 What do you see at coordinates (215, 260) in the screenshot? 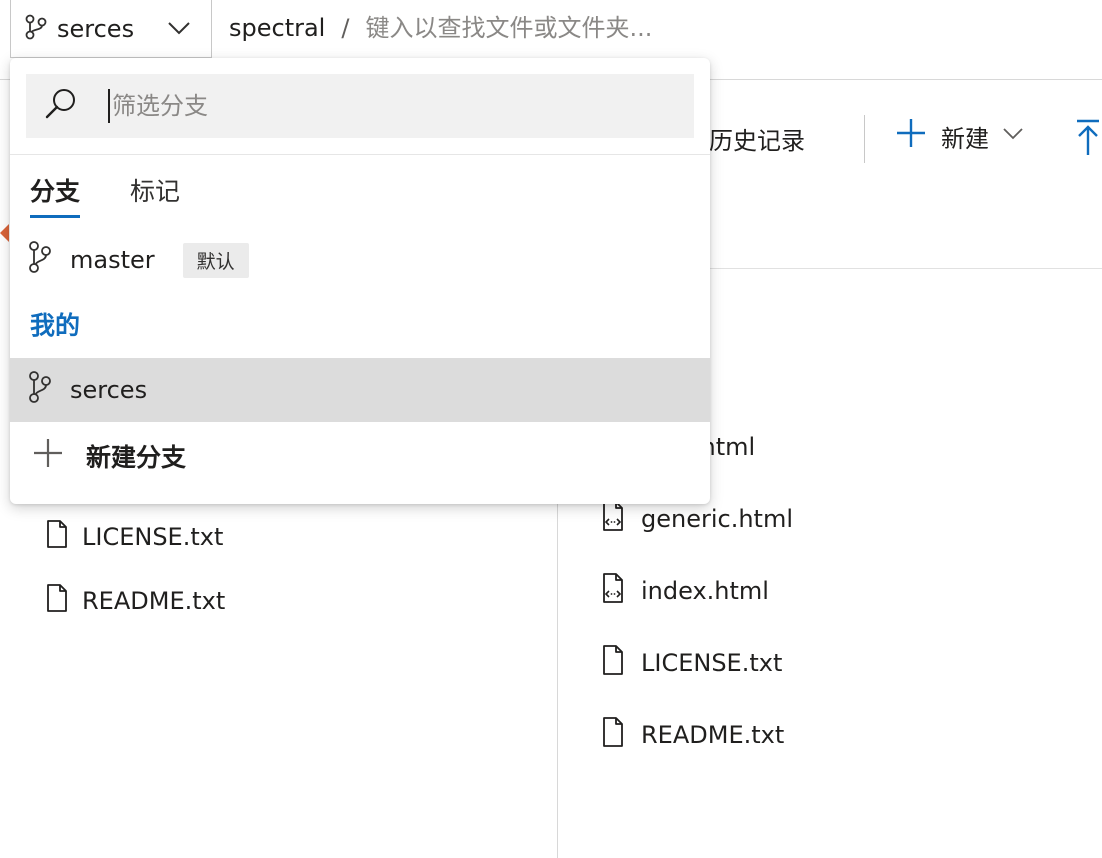
I see `default-badge: 默认` at bounding box center [215, 260].